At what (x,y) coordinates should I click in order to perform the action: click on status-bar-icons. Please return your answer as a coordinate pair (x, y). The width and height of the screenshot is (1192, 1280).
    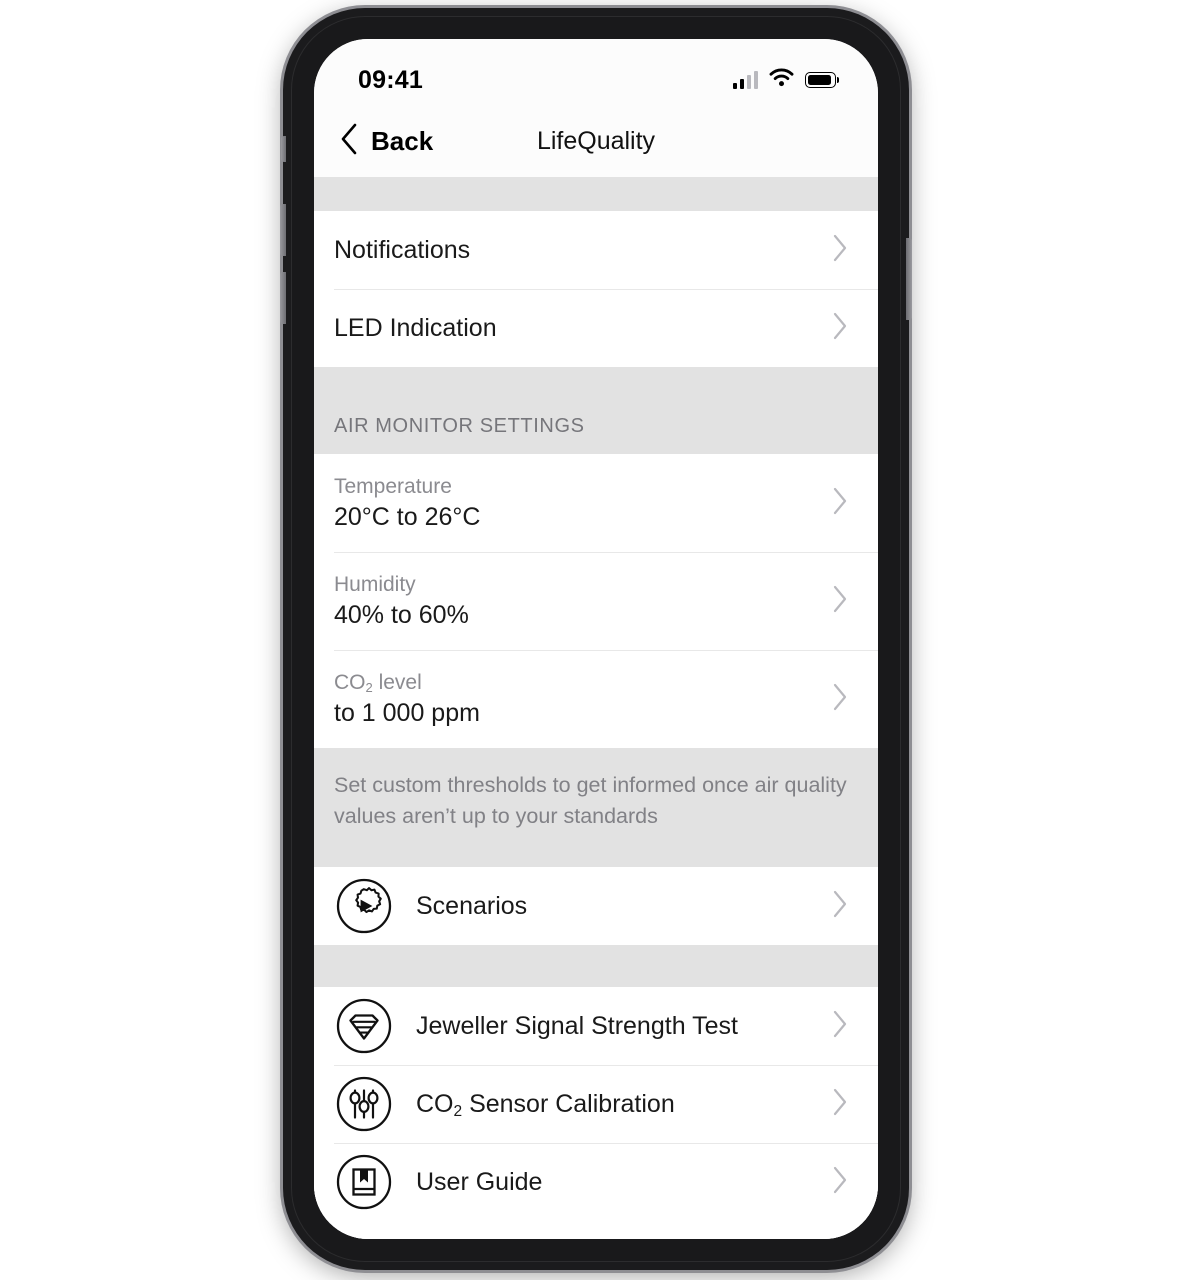
    Looking at the image, I should click on (785, 80).